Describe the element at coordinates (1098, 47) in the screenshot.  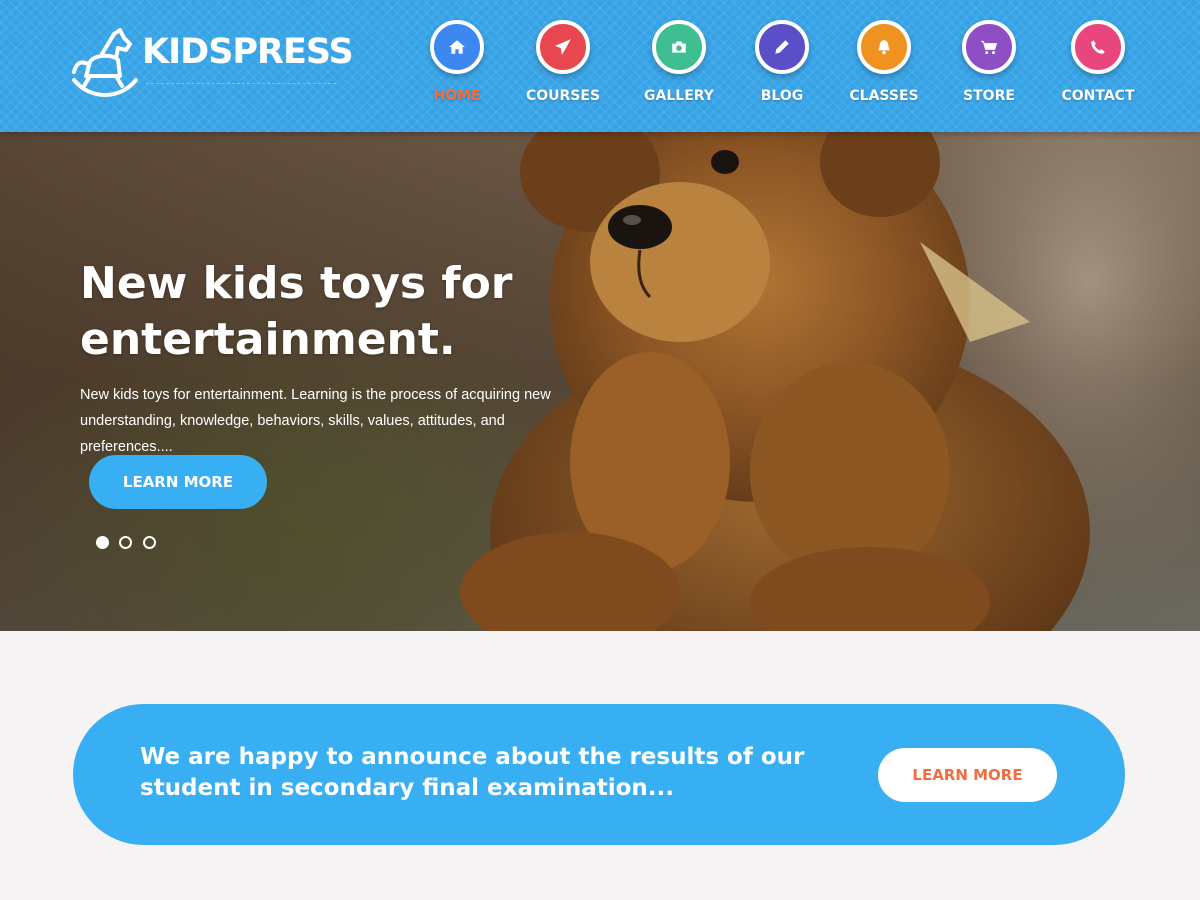
I see `phone-icon` at that location.